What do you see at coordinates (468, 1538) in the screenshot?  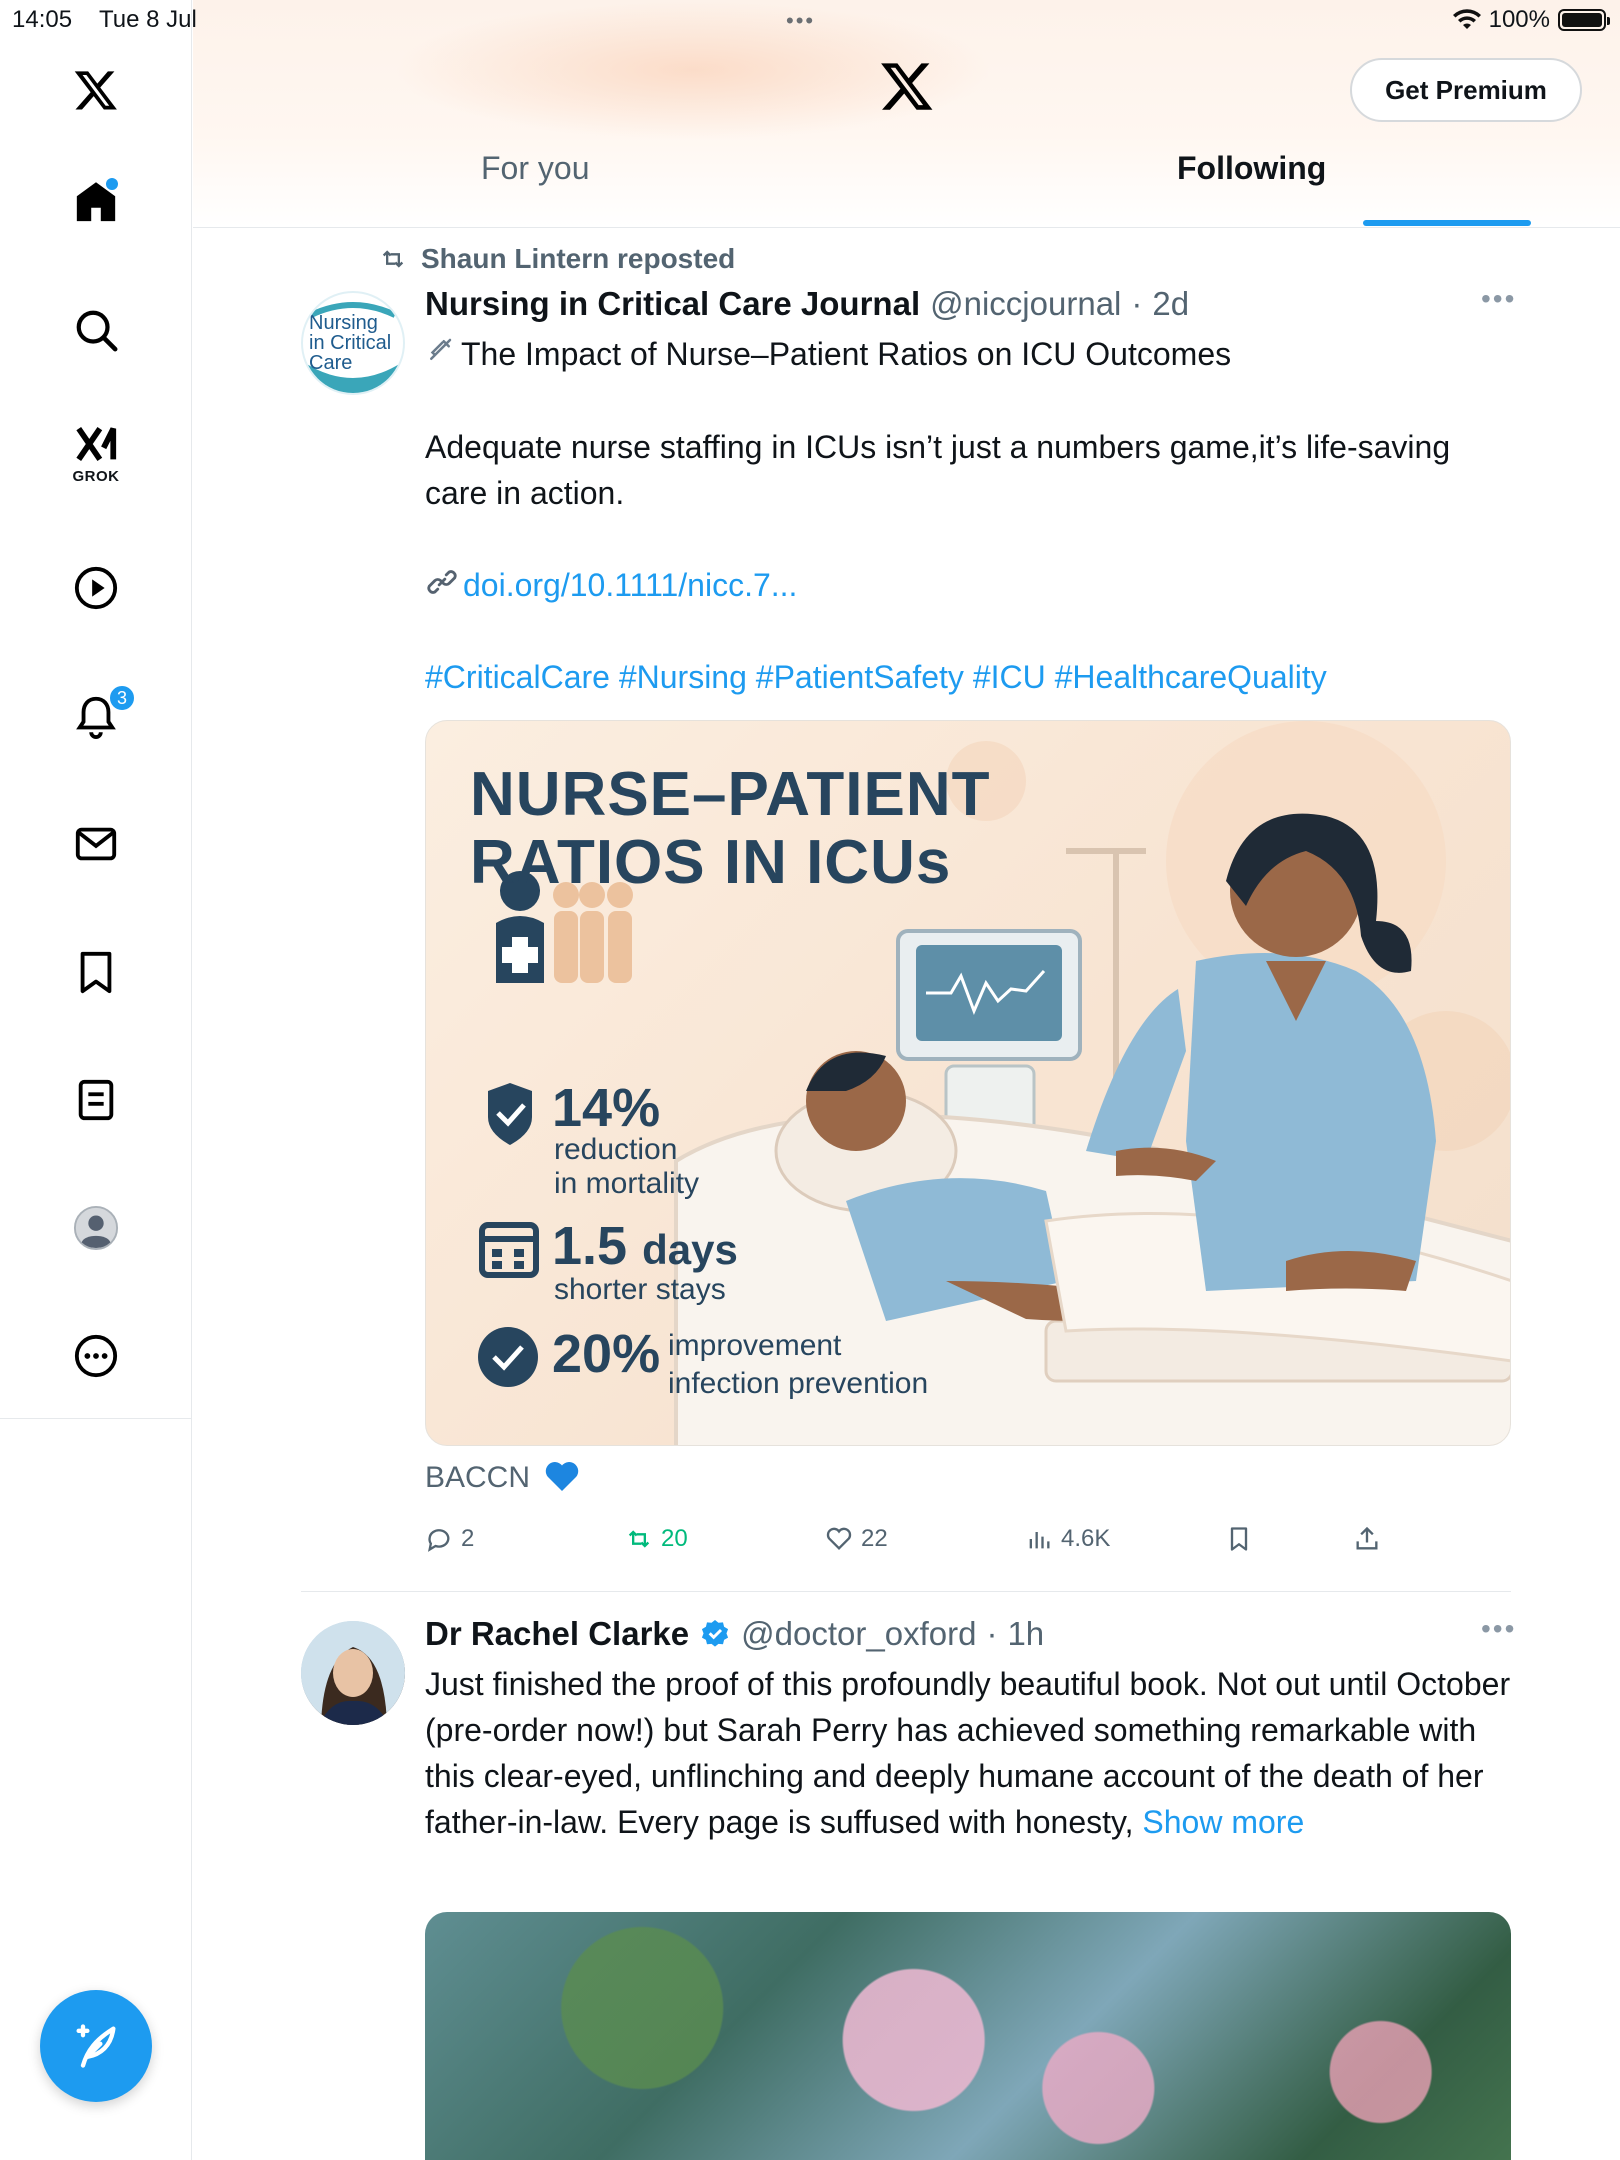 I see `reply-count: 2` at bounding box center [468, 1538].